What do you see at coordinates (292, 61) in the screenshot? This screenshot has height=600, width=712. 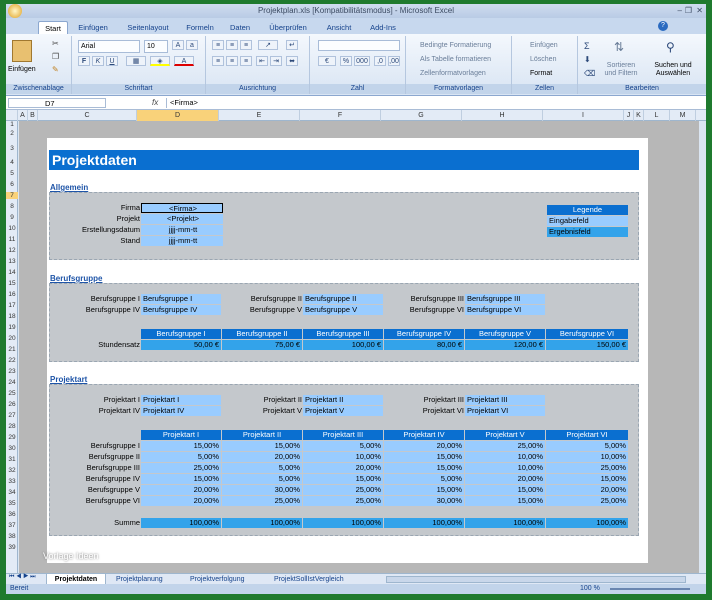 I see `merge-center-icon: ⬌` at bounding box center [292, 61].